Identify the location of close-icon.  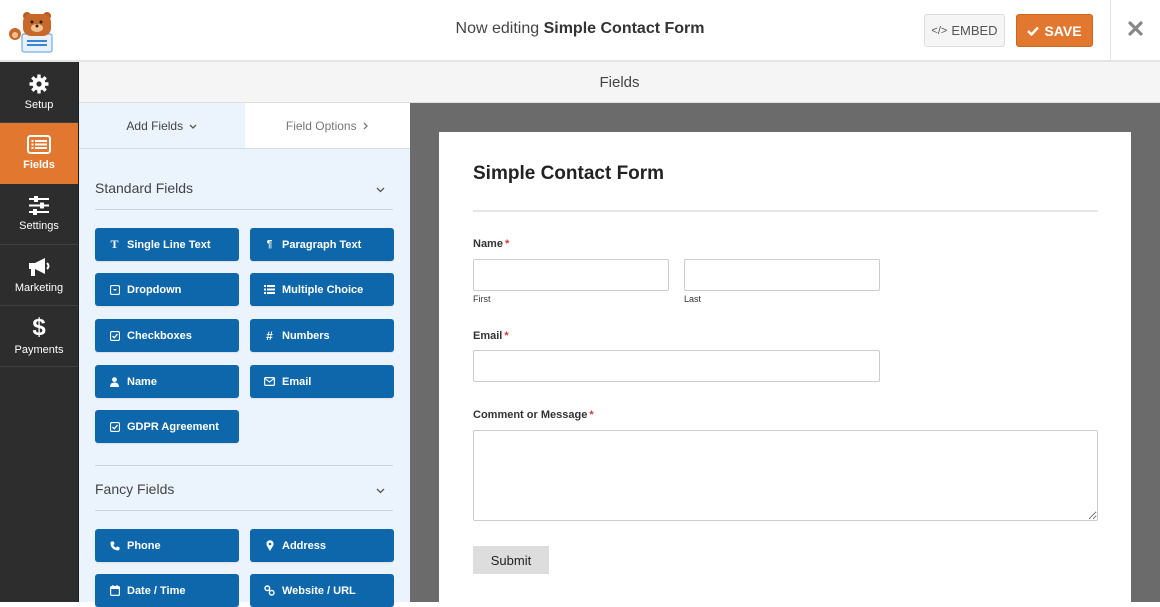
(1135, 31).